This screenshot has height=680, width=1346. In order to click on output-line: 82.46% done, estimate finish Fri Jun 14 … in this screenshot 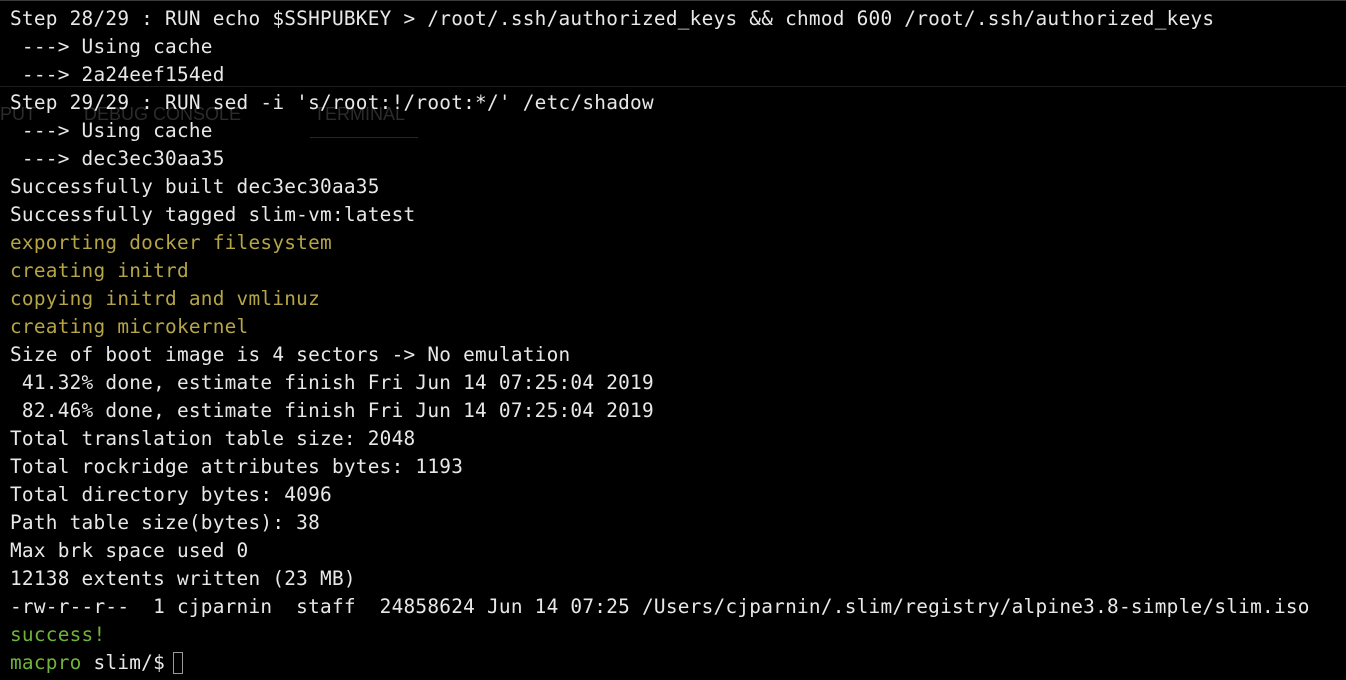, I will do `click(332, 410)`.